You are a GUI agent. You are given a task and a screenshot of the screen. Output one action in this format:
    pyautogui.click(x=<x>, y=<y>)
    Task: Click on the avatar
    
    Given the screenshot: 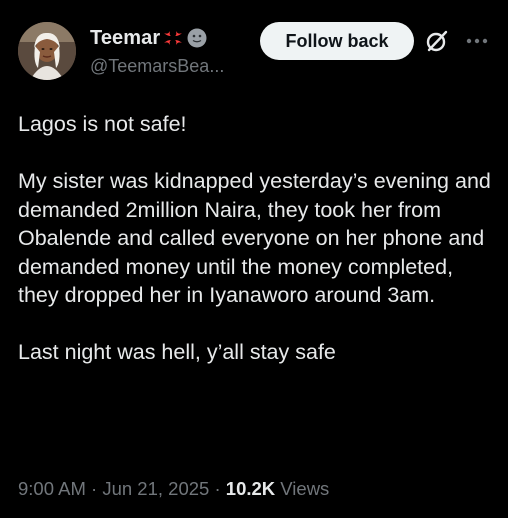 What is the action you would take?
    pyautogui.click(x=47, y=51)
    